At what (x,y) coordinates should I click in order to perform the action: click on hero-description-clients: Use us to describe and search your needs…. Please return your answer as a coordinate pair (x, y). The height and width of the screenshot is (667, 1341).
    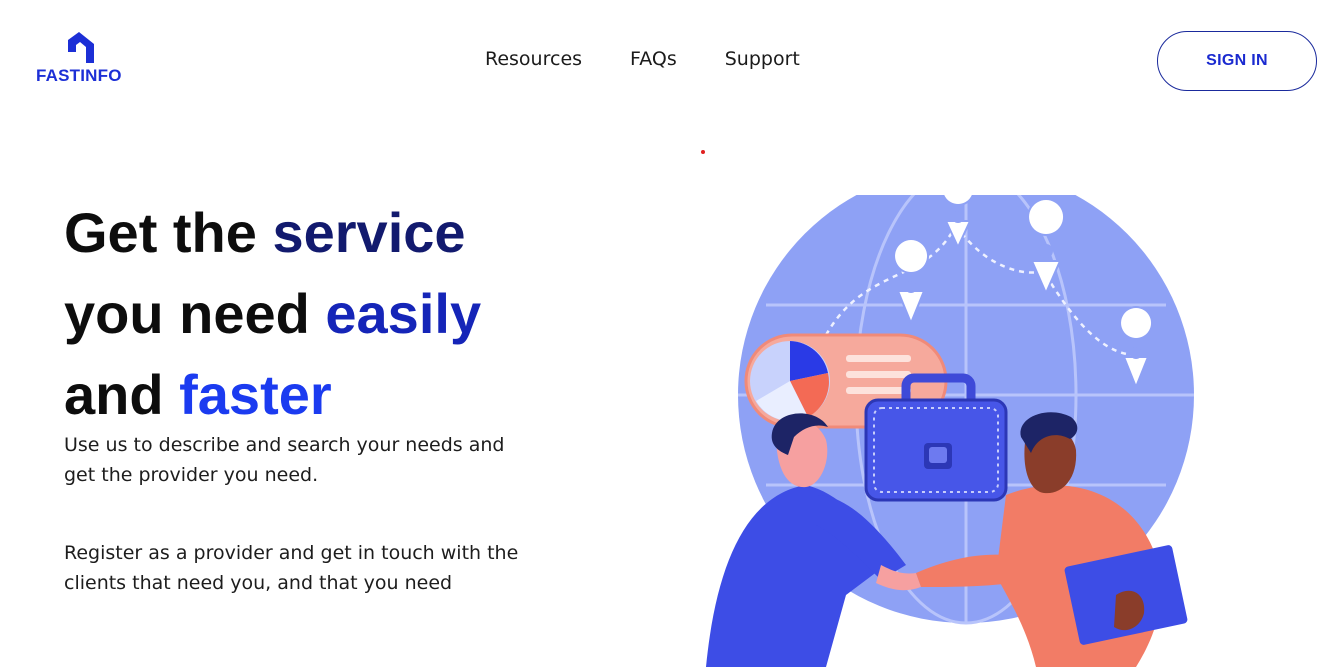
    Looking at the image, I should click on (284, 460).